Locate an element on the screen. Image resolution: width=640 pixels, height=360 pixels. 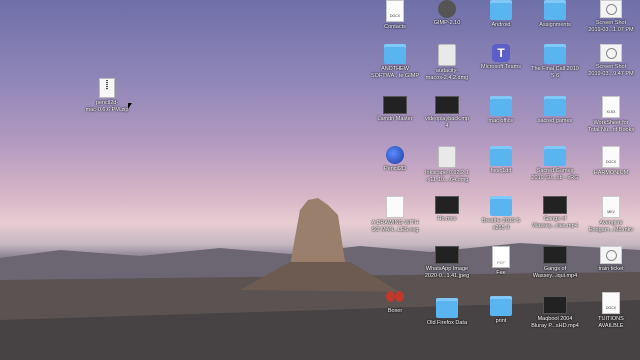
desktop-icon-assignments: Assignments is located at coordinates (555, 14).